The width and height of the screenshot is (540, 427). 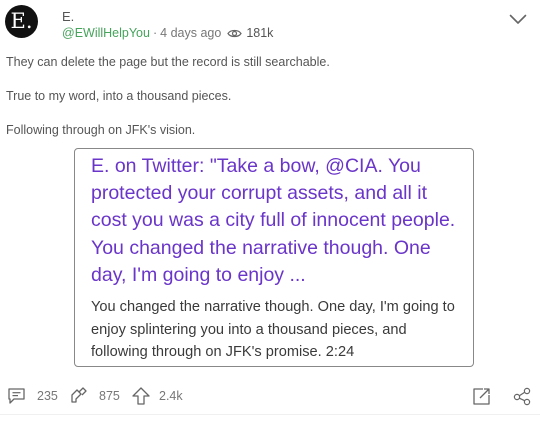 I want to click on open-external-icon, so click(x=481, y=396).